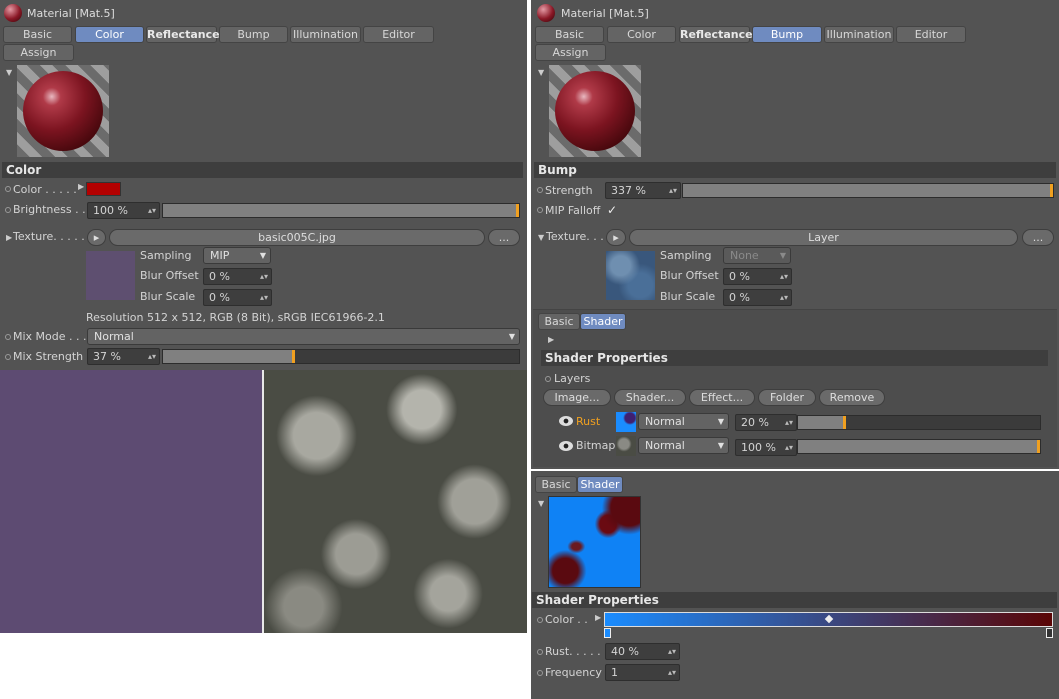 This screenshot has width=1059, height=699. I want to click on texture-preview-purple, so click(131, 501).